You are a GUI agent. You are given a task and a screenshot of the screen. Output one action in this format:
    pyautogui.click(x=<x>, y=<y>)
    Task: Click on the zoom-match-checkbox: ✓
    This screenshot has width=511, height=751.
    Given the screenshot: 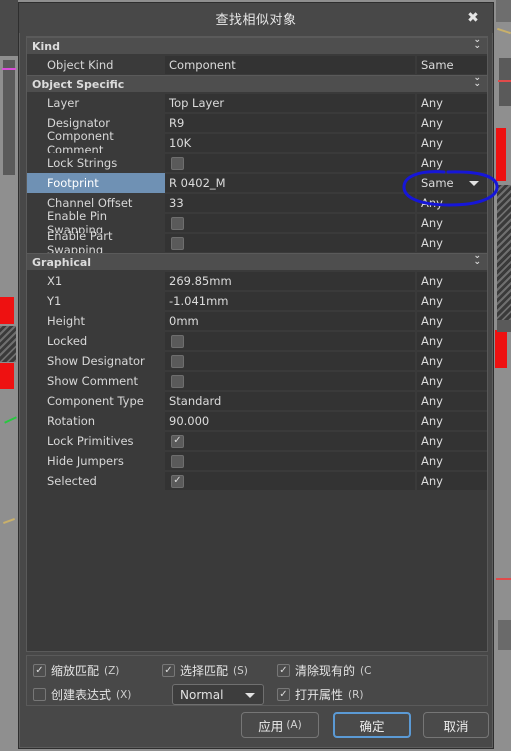 What is the action you would take?
    pyautogui.click(x=39, y=670)
    